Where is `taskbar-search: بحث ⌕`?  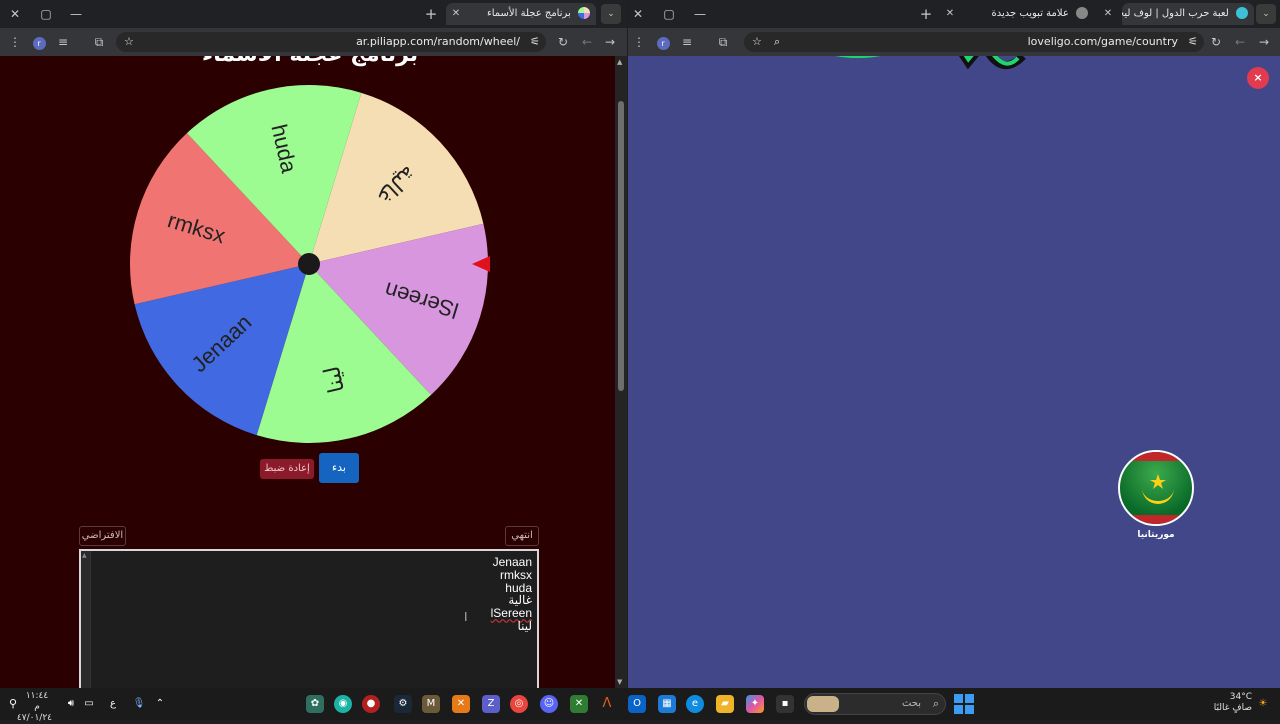 taskbar-search: بحث ⌕ is located at coordinates (875, 704).